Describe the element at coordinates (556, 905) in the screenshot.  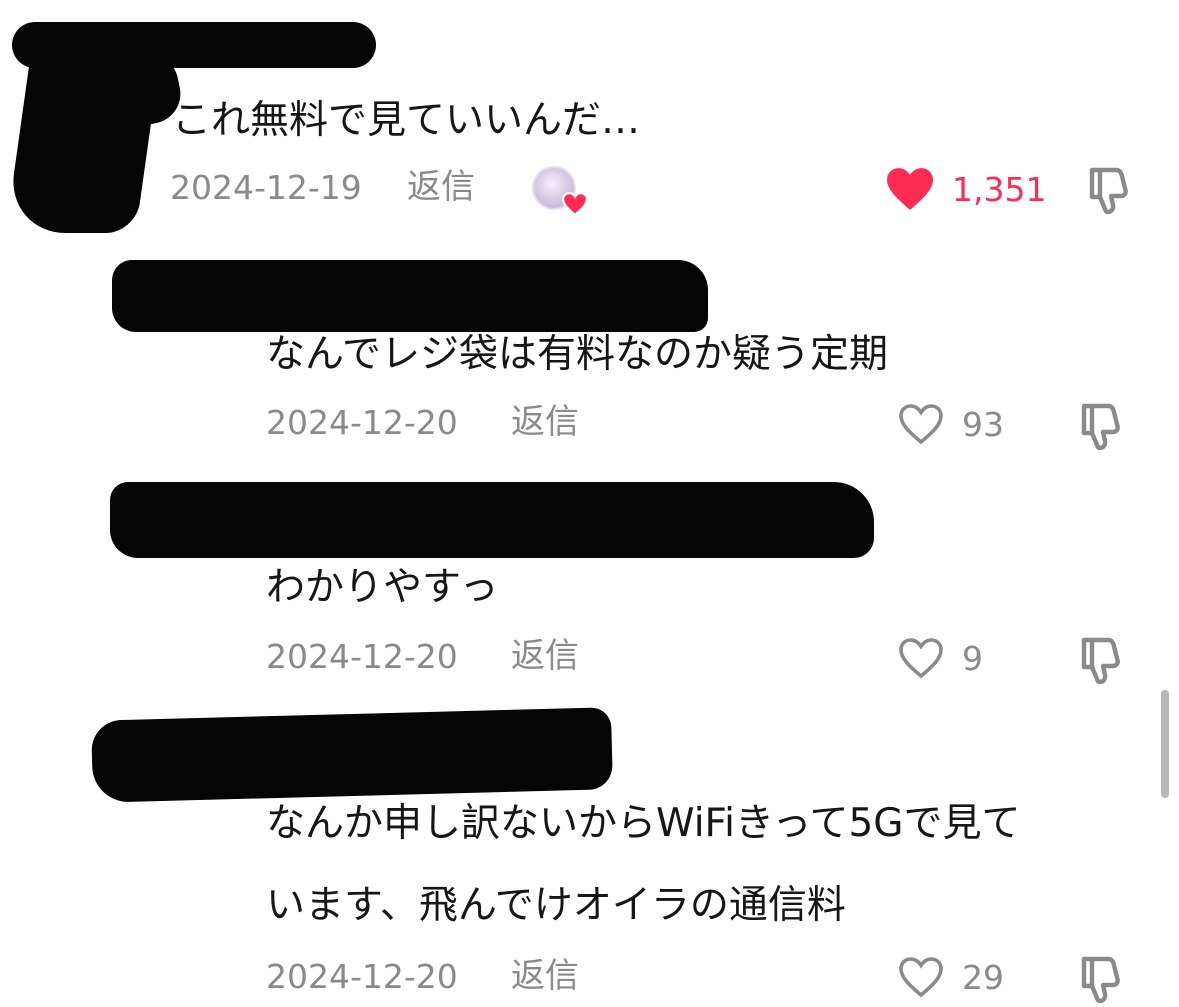
I see `comment-text-line-2: います、飛んでけオイラの通信料` at that location.